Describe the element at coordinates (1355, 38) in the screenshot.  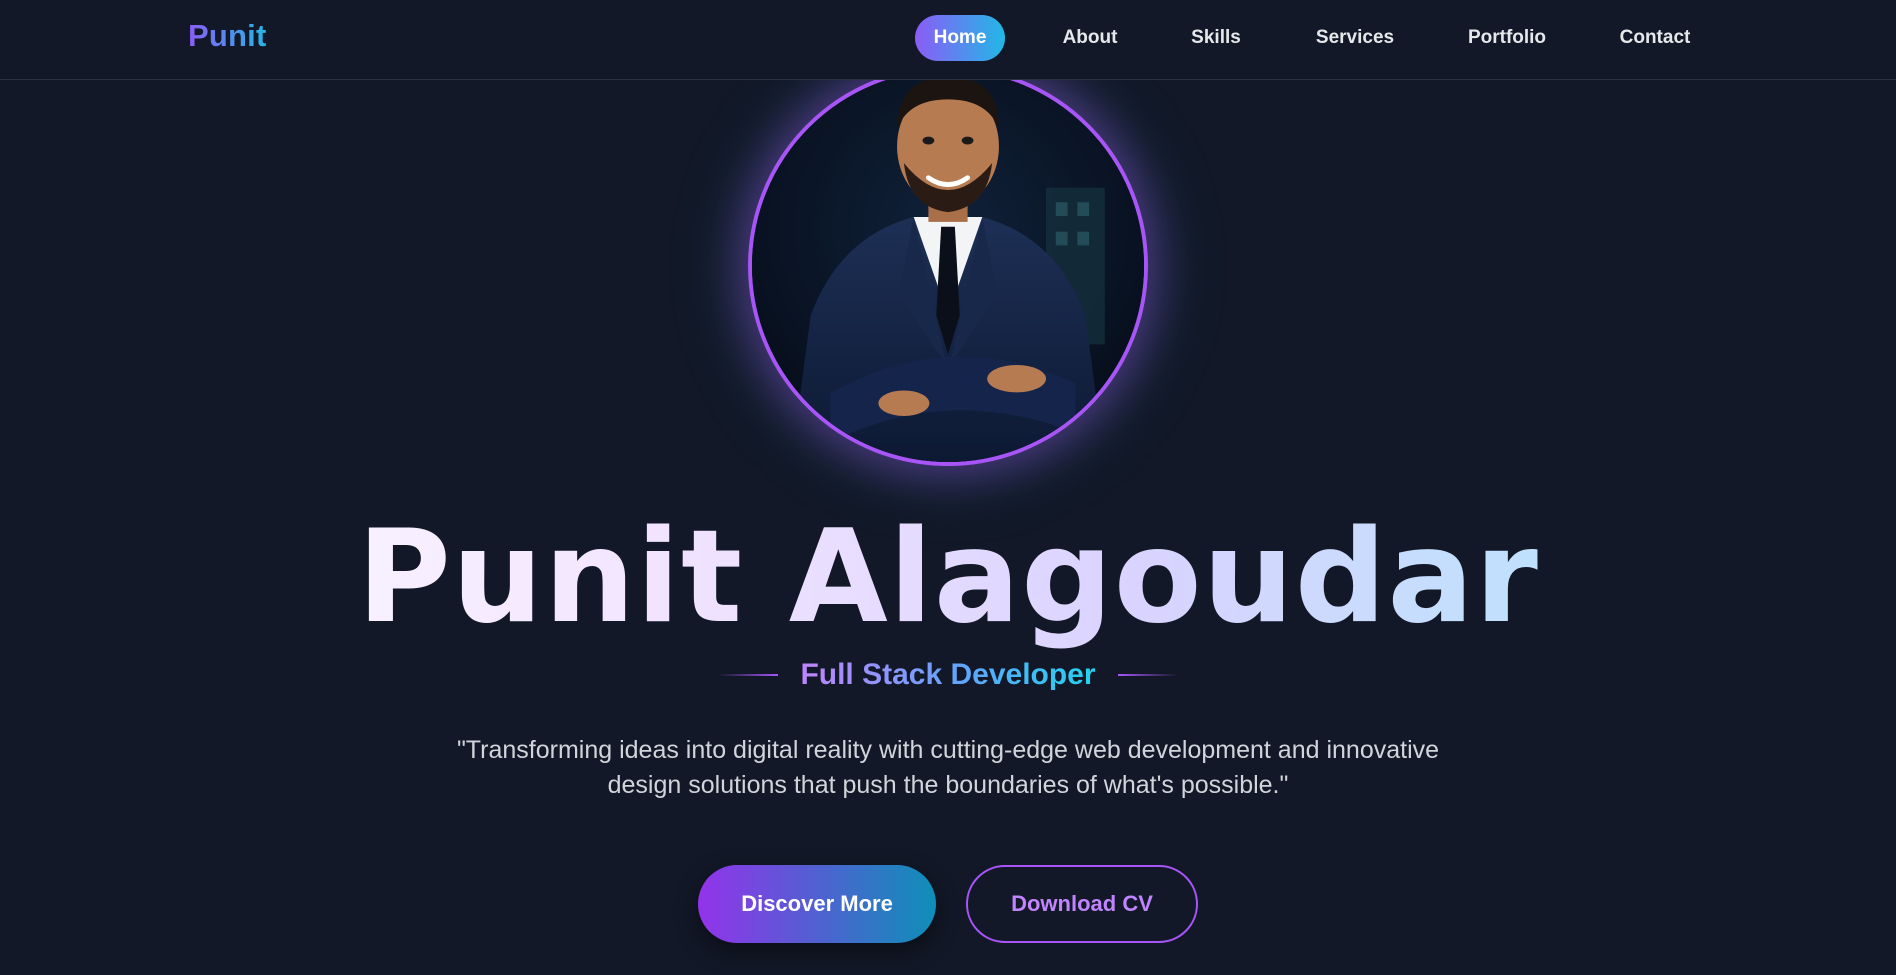
I see `nav-services: Services` at that location.